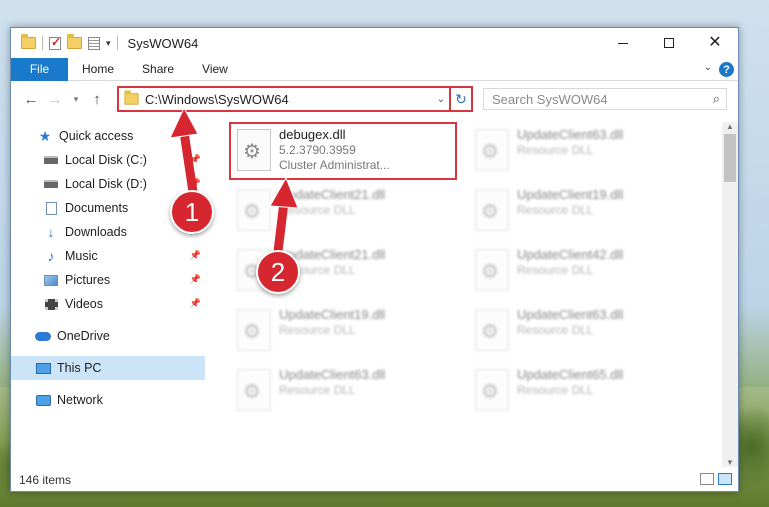  What do you see at coordinates (730, 126) in the screenshot?
I see `scroll-up-icon: ▲` at bounding box center [730, 126].